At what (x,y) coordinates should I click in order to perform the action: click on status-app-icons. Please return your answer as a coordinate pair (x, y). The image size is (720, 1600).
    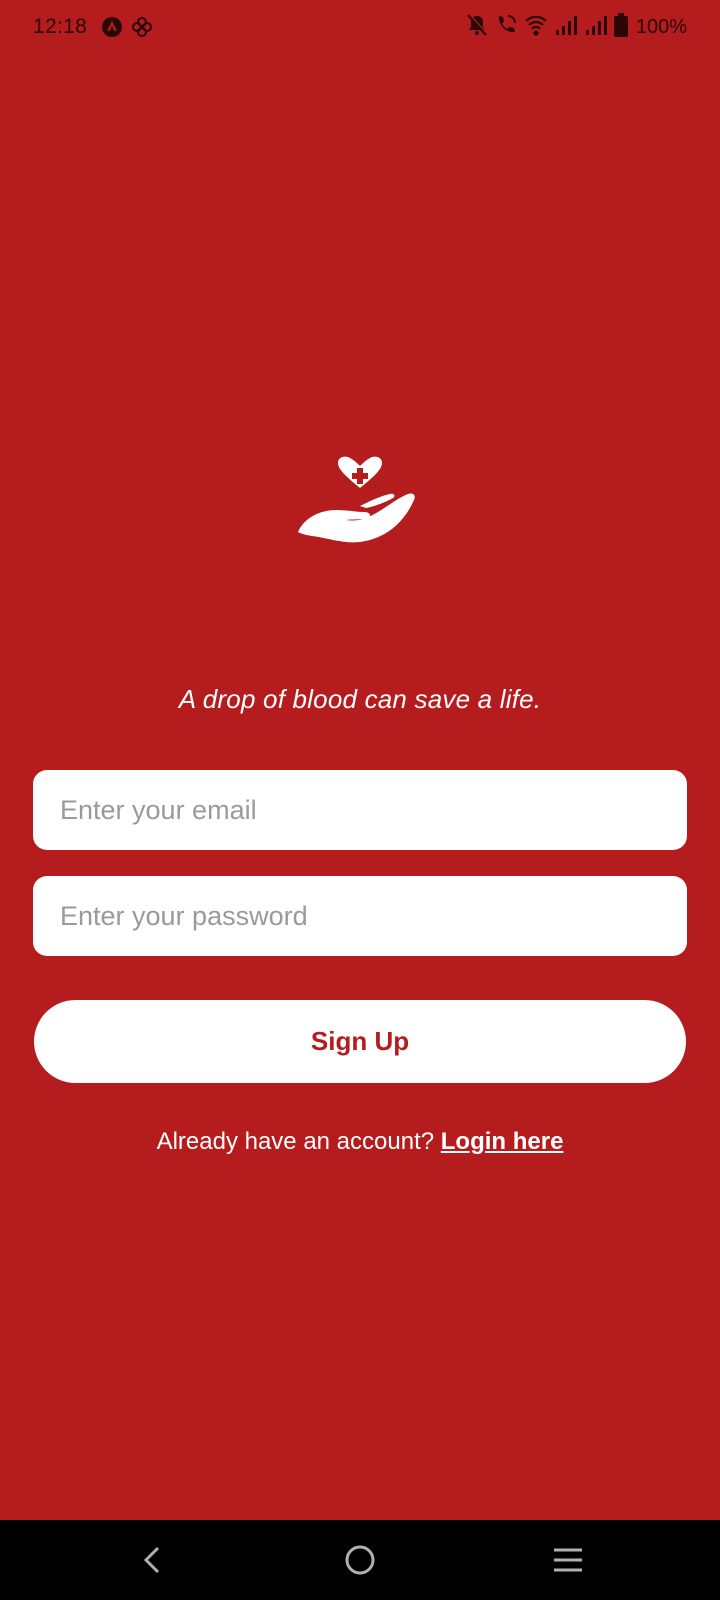
    Looking at the image, I should click on (127, 29).